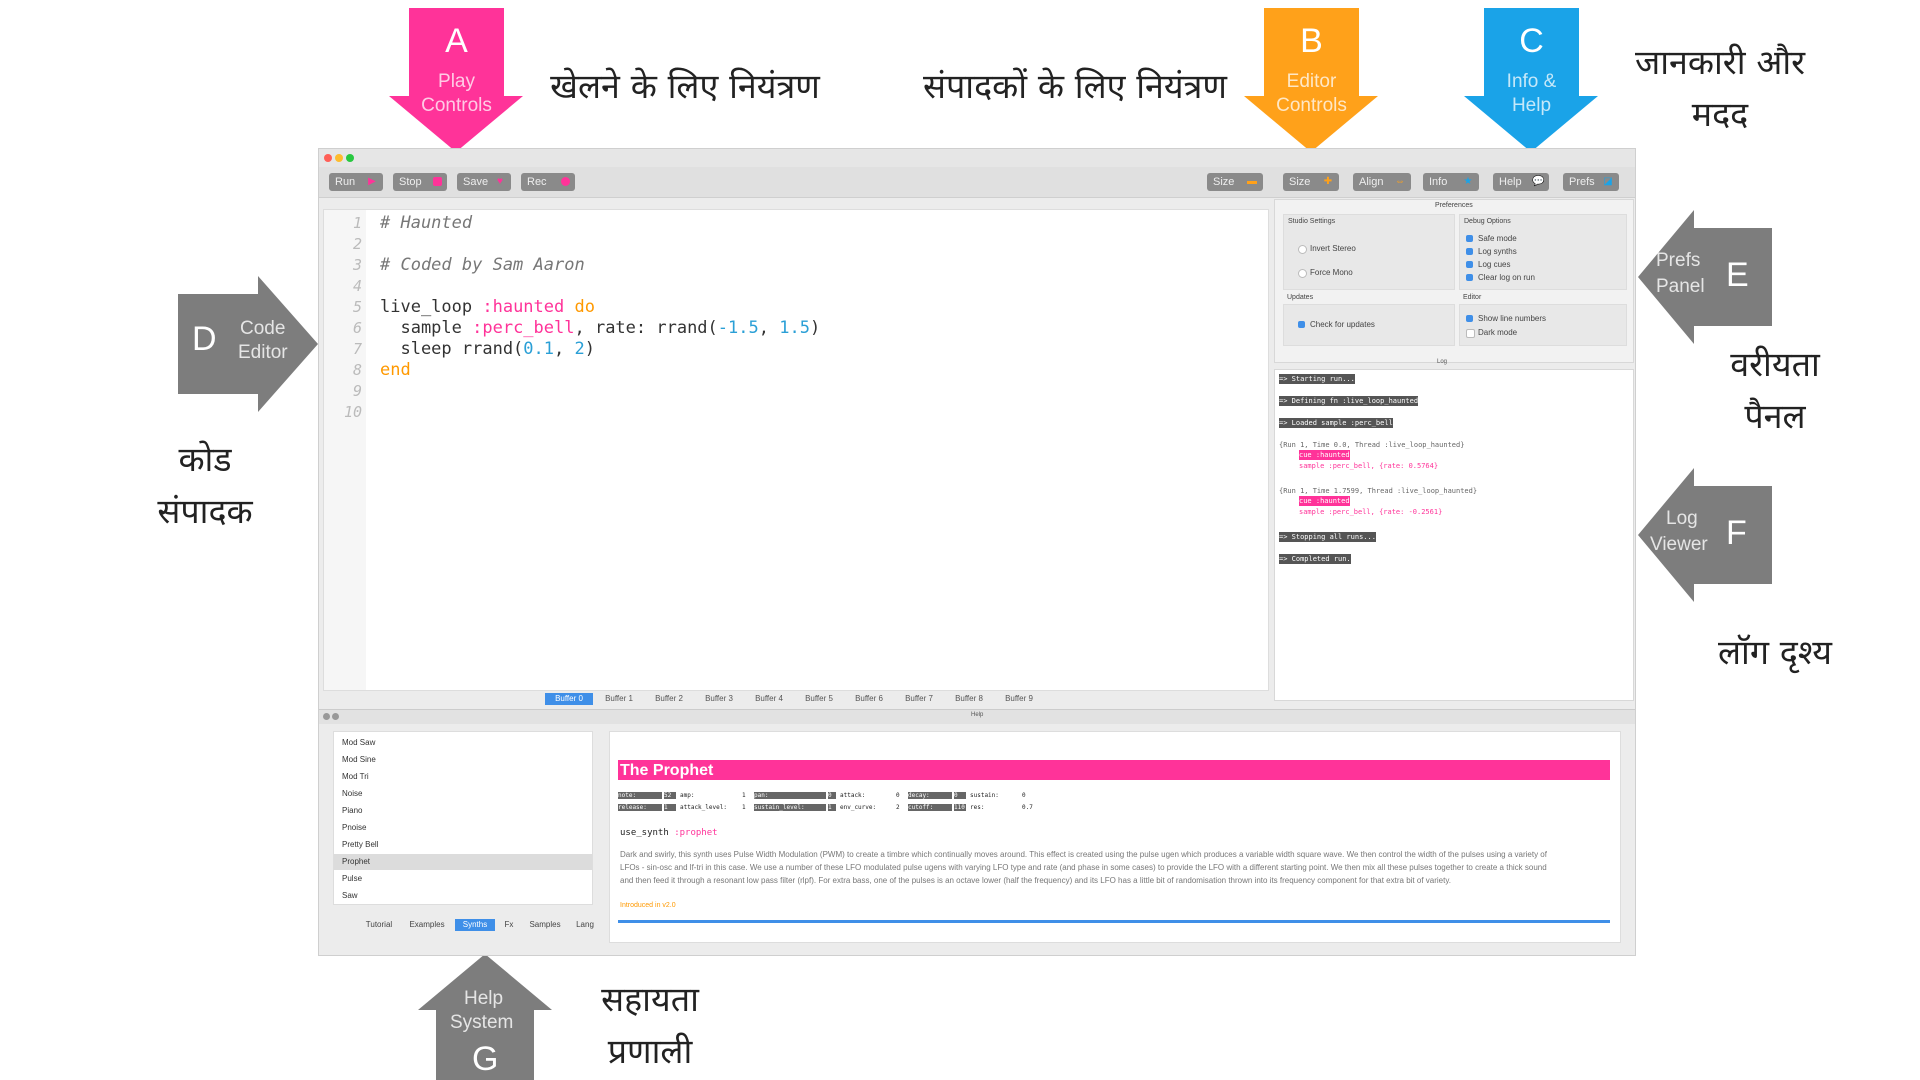  Describe the element at coordinates (669, 833) in the screenshot. I see `use-synth-line: use_synth :prophet` at that location.